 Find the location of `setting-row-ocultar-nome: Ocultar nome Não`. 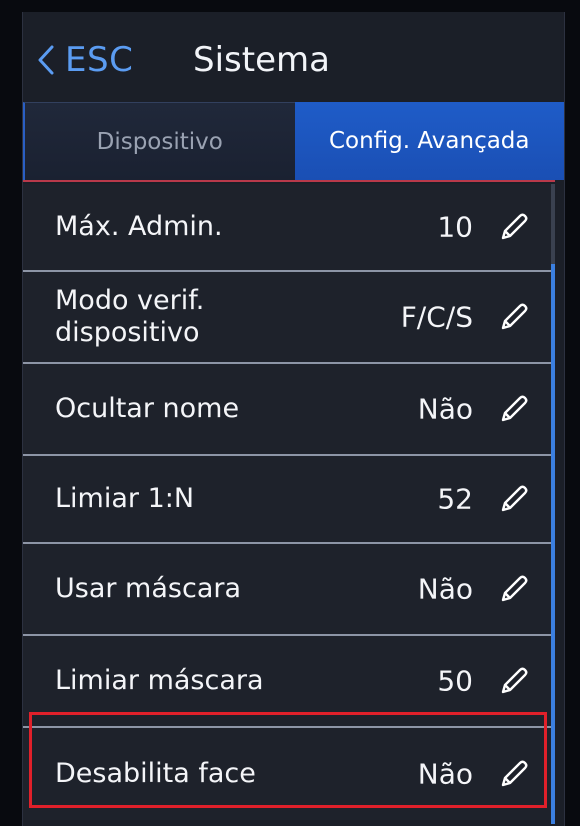

setting-row-ocultar-nome: Ocultar nome Não is located at coordinates (287, 410).